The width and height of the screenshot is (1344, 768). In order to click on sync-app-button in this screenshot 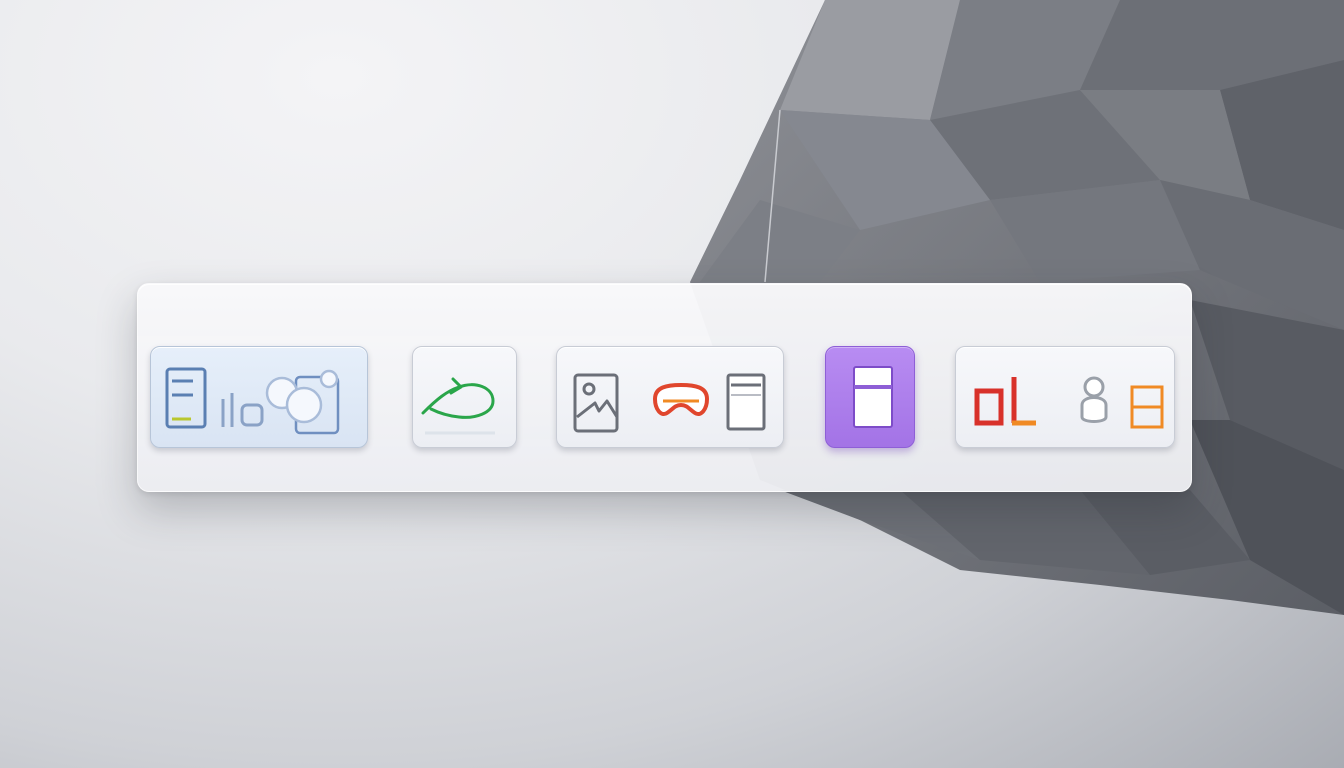, I will do `click(464, 397)`.